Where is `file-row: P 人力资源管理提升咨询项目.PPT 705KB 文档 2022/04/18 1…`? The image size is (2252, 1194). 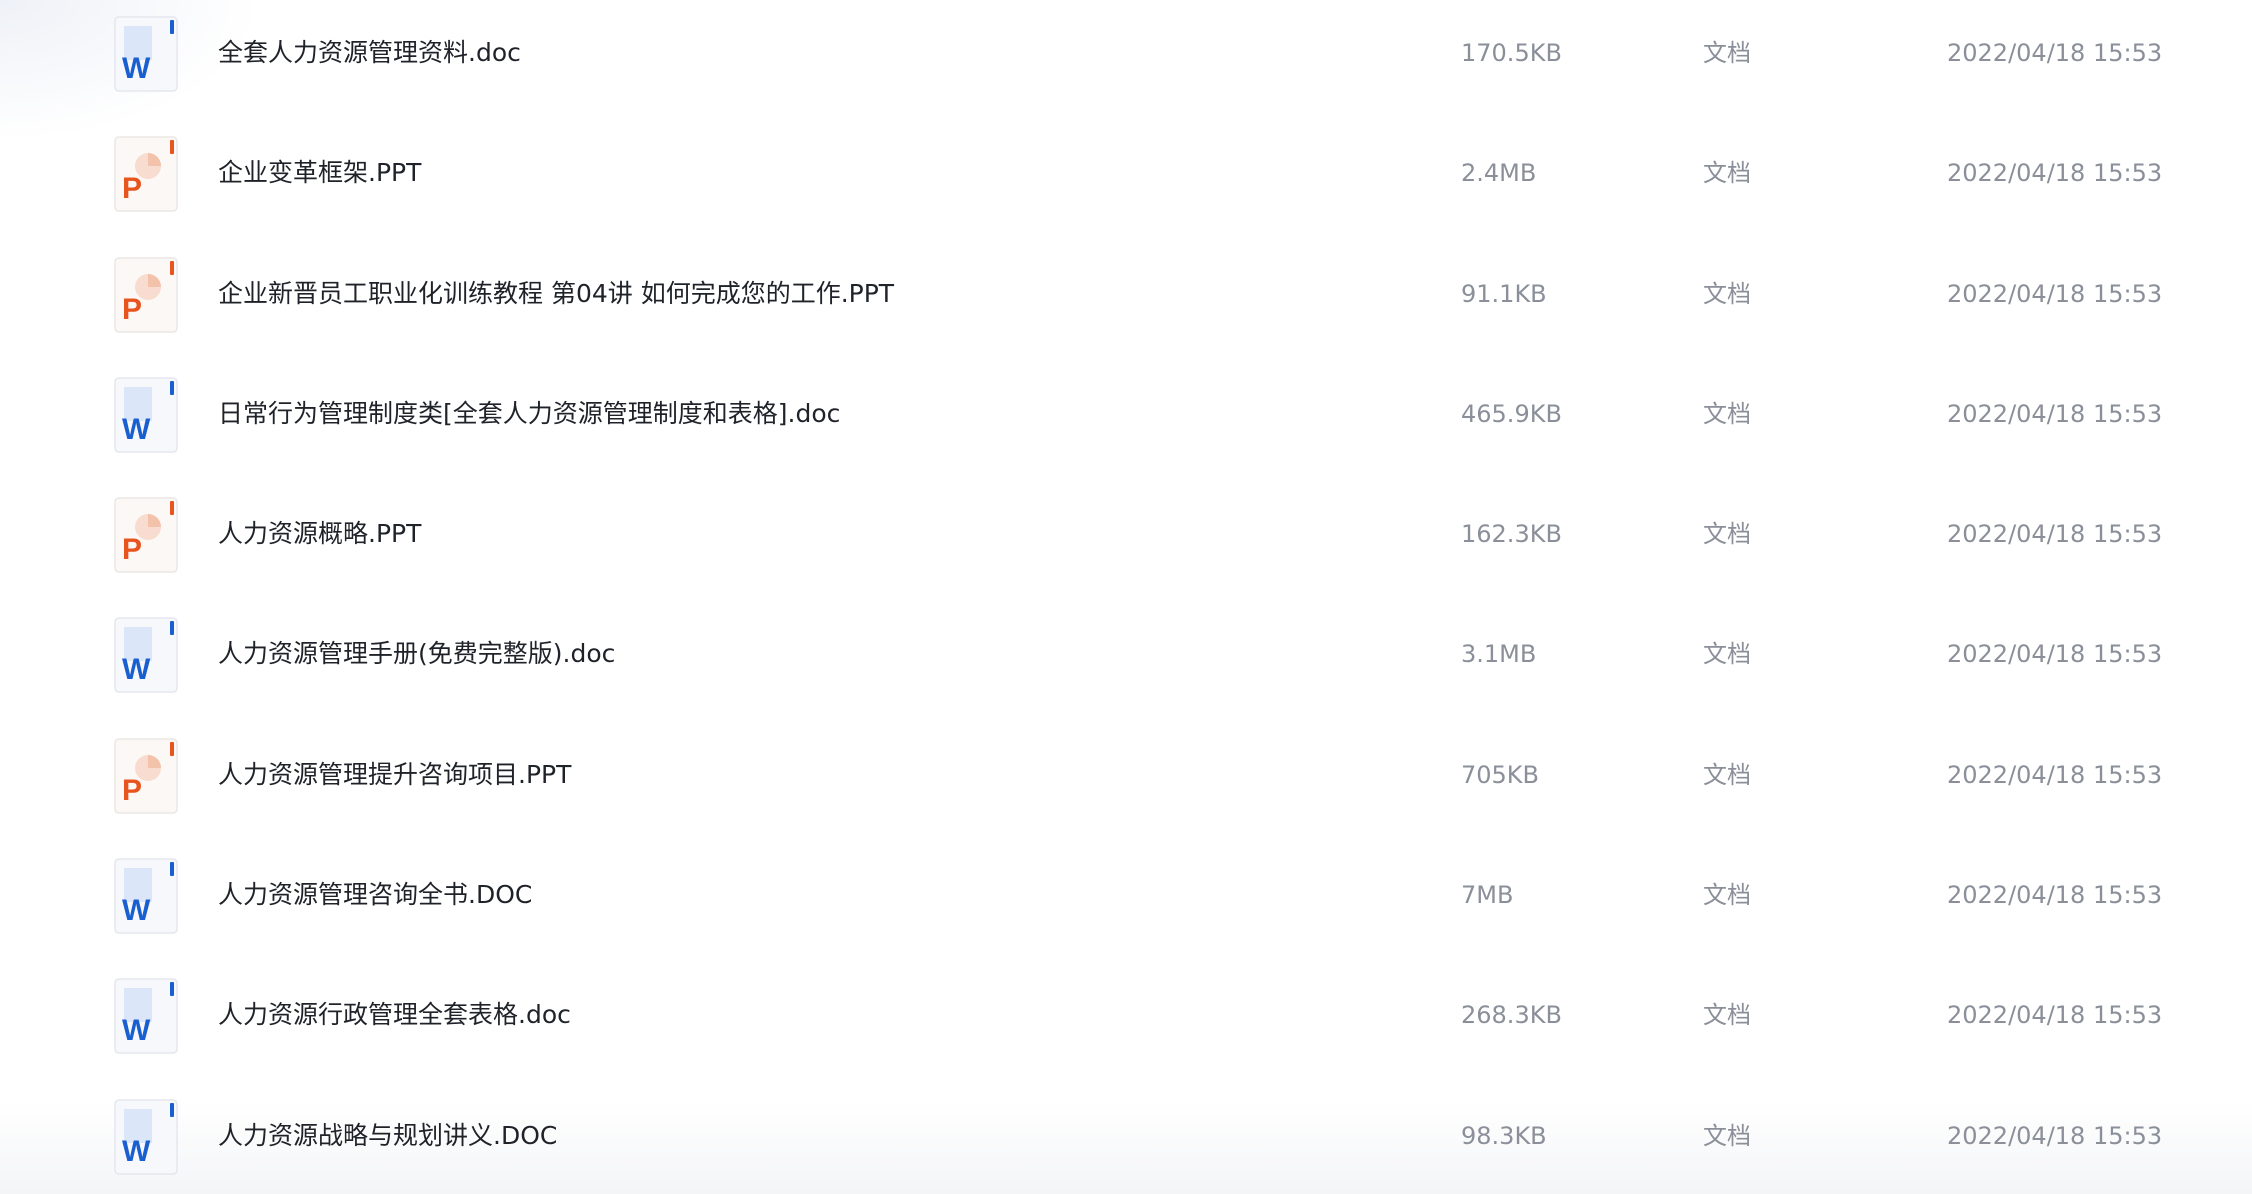 file-row: P 人力资源管理提升咨询项目.PPT 705KB 文档 2022/04/18 1… is located at coordinates (1126, 782).